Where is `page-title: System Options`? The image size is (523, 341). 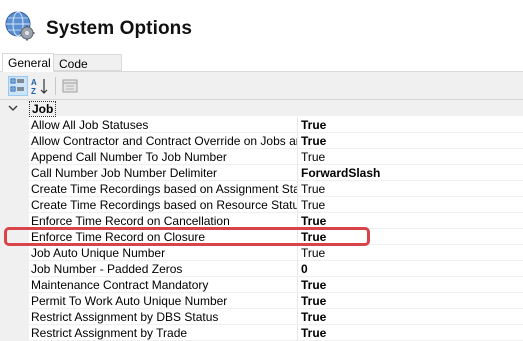
page-title: System Options is located at coordinates (119, 28).